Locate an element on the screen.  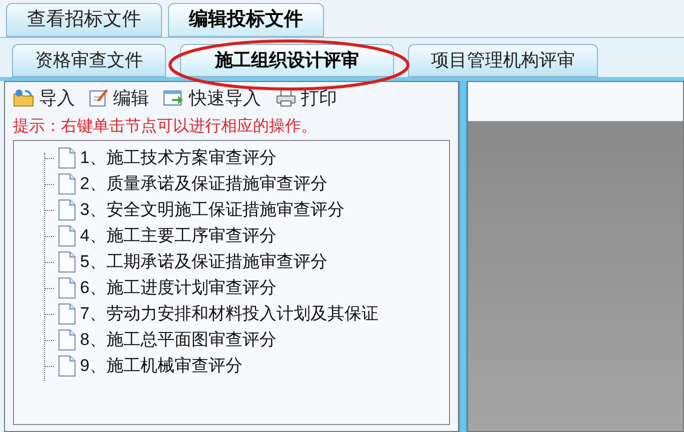
splitter-bar is located at coordinates (463, 256).